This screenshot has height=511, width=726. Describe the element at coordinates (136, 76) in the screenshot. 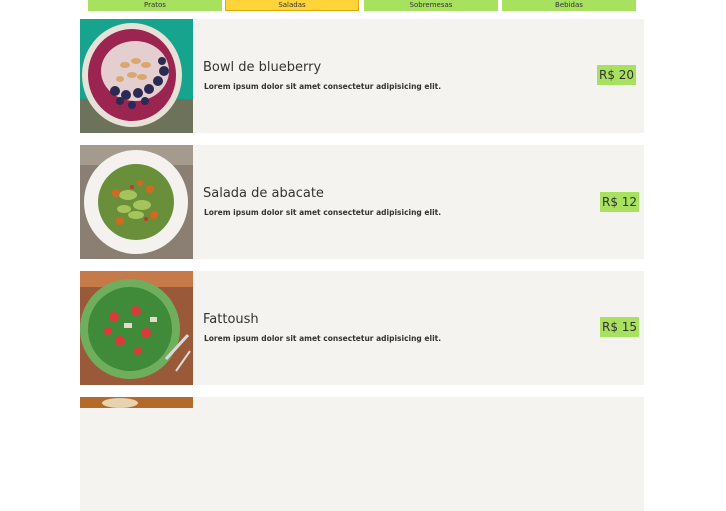

I see `blueberry-bowl-image` at that location.